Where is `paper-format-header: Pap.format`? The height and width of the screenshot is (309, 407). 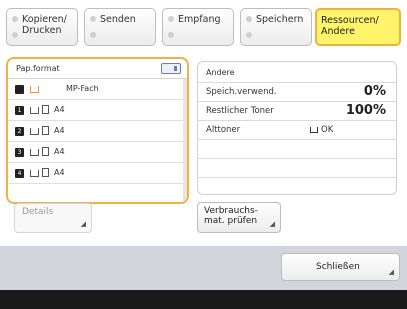
paper-format-header: Pap.format is located at coordinates (97, 69).